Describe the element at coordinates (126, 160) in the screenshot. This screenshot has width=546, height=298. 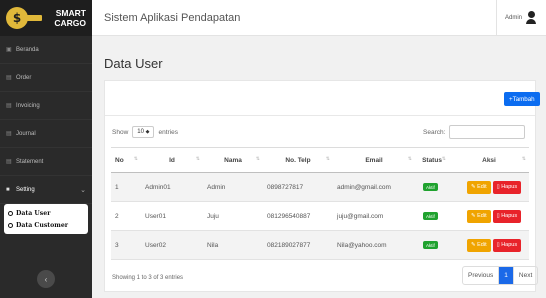
I see `column-header-no: No ⇅` at that location.